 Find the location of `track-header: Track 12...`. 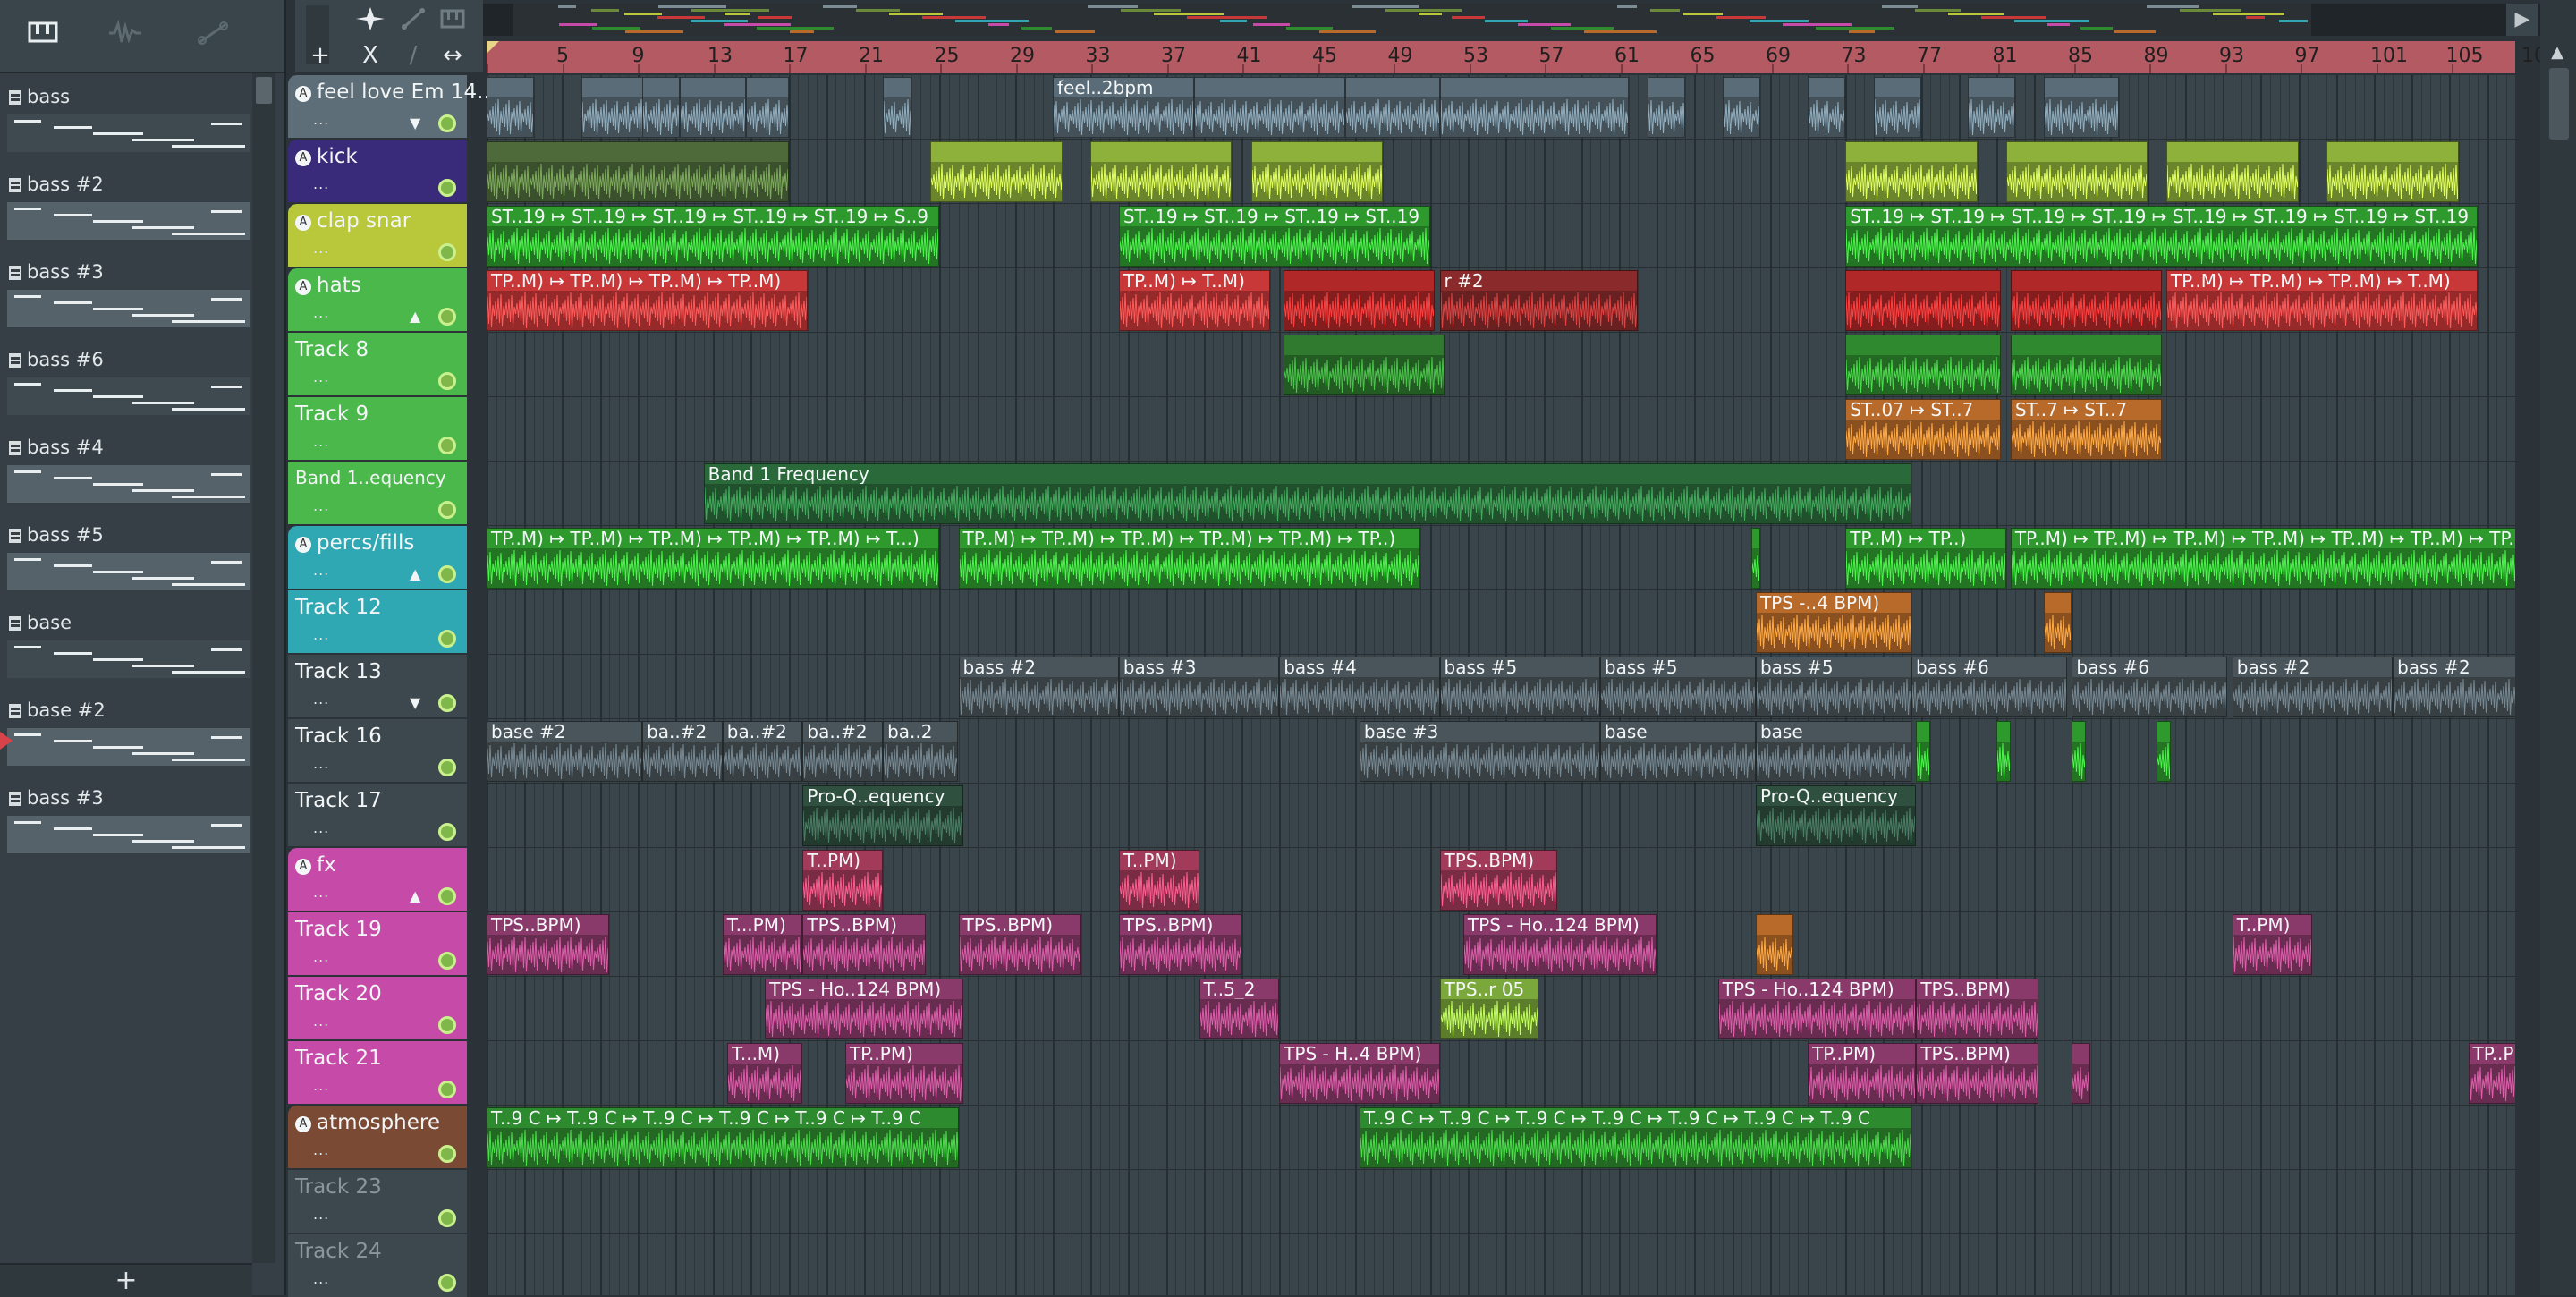

track-header: Track 12... is located at coordinates (377, 621).